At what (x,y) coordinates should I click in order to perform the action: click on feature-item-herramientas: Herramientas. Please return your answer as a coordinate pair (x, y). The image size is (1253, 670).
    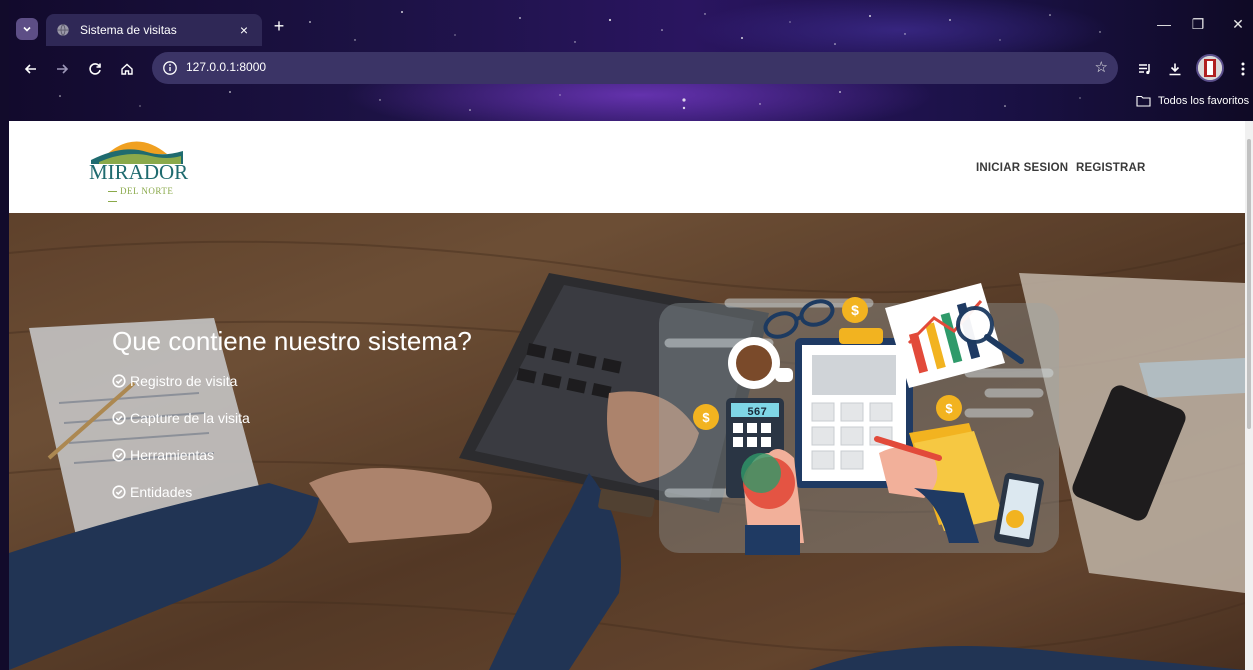
    Looking at the image, I should click on (163, 455).